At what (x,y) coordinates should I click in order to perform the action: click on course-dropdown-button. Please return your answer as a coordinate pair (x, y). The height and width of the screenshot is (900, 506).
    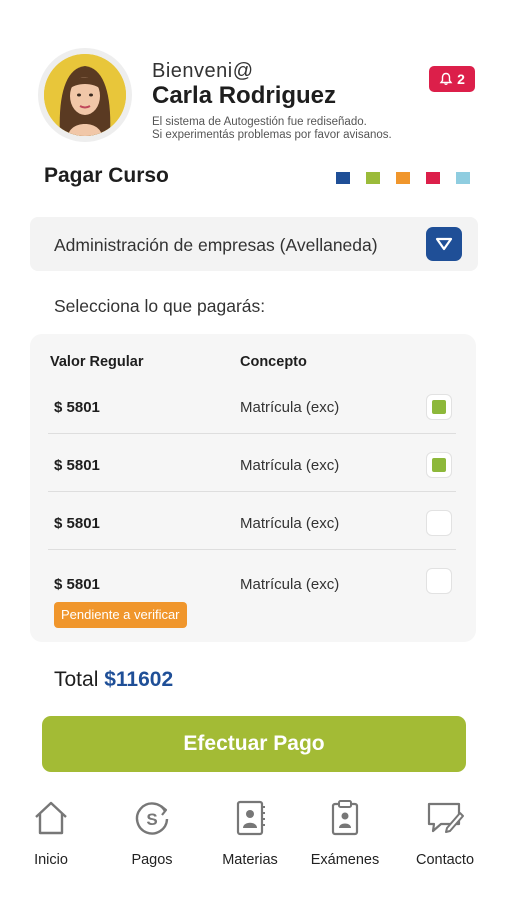
    Looking at the image, I should click on (444, 244).